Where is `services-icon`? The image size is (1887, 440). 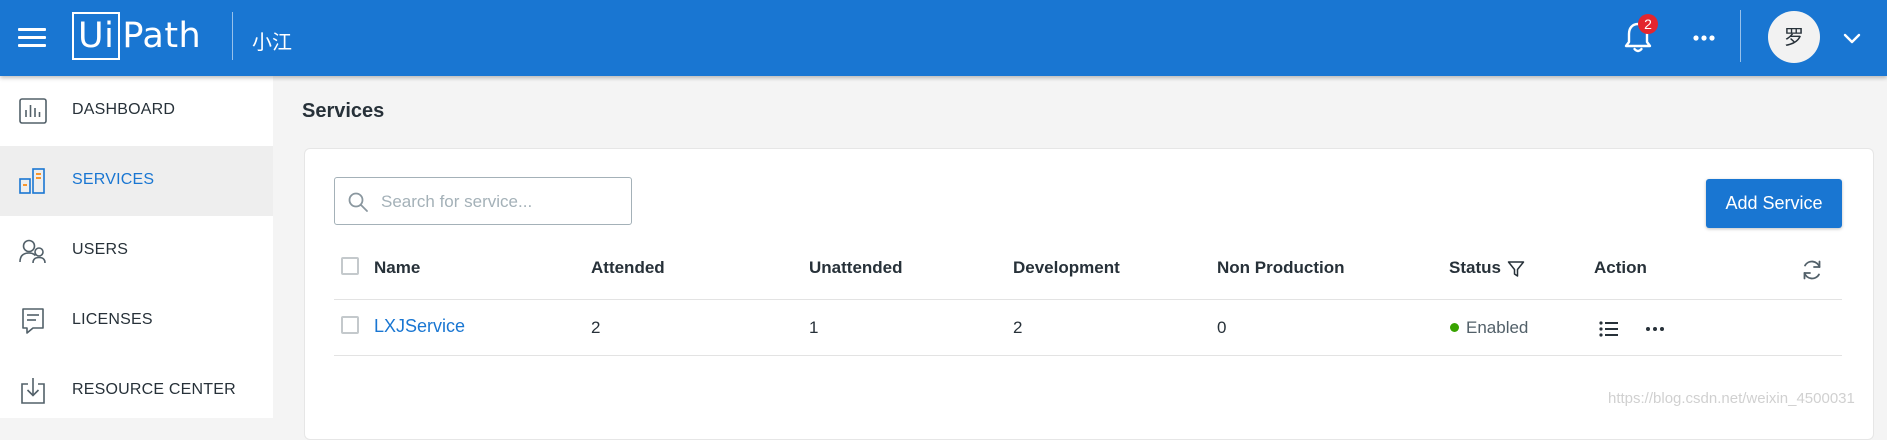
services-icon is located at coordinates (32, 181).